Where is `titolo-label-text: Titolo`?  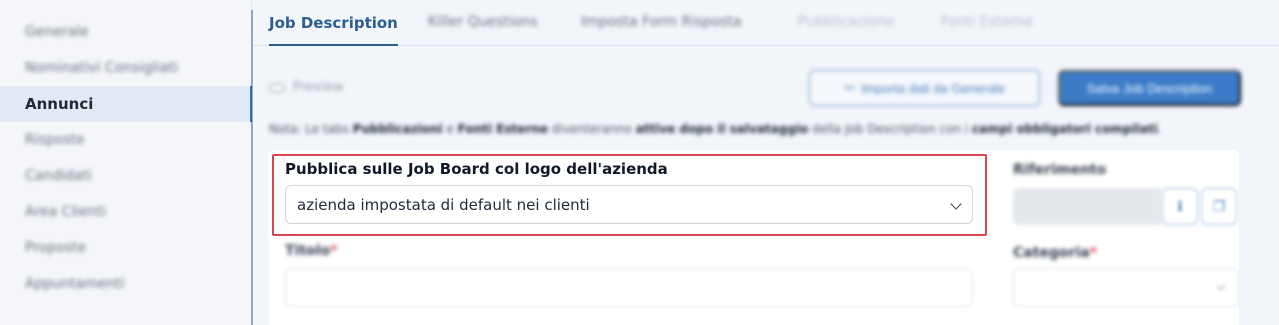
titolo-label-text: Titolo is located at coordinates (308, 251).